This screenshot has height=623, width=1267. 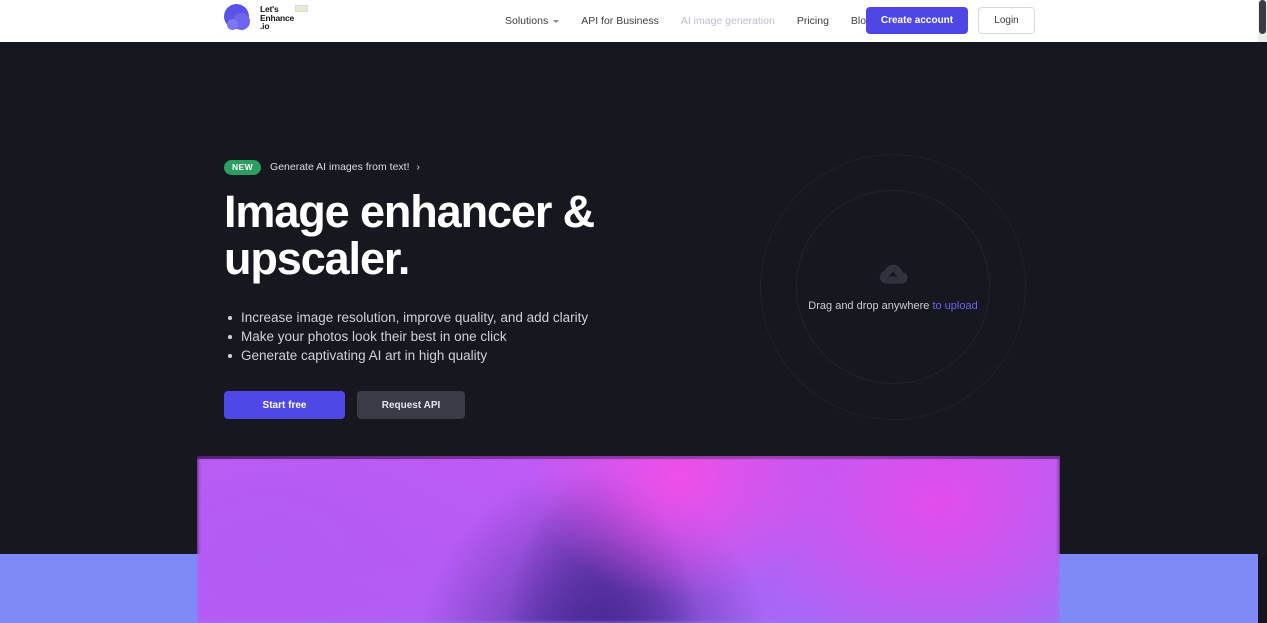 I want to click on logo-icon, so click(x=239, y=18).